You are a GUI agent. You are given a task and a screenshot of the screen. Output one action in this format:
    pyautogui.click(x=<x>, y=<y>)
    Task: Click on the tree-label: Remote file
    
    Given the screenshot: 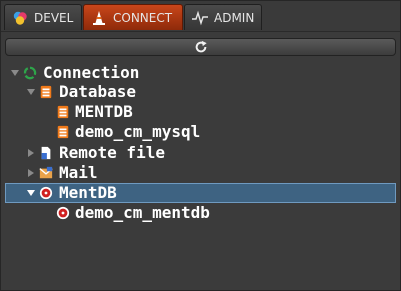 What is the action you would take?
    pyautogui.click(x=112, y=152)
    